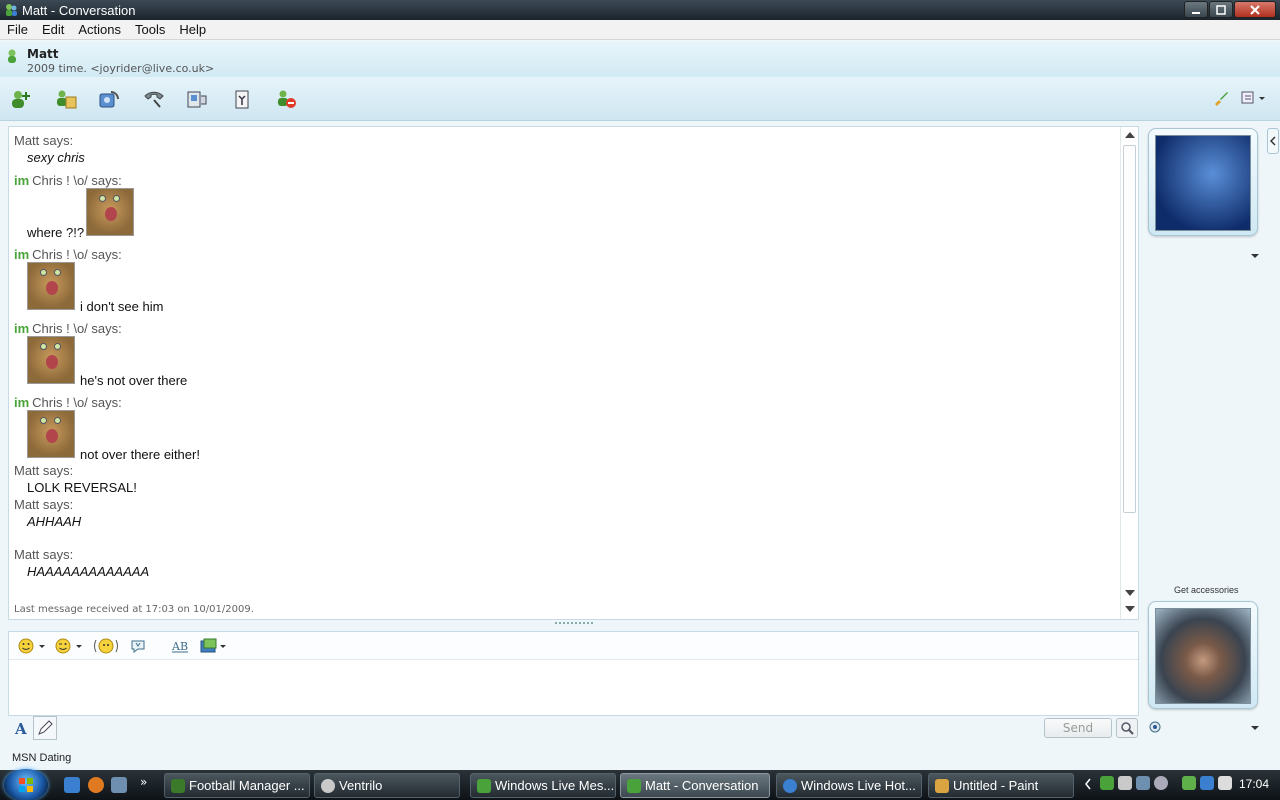  What do you see at coordinates (574, 624) in the screenshot?
I see `pane-splitter-handle` at bounding box center [574, 624].